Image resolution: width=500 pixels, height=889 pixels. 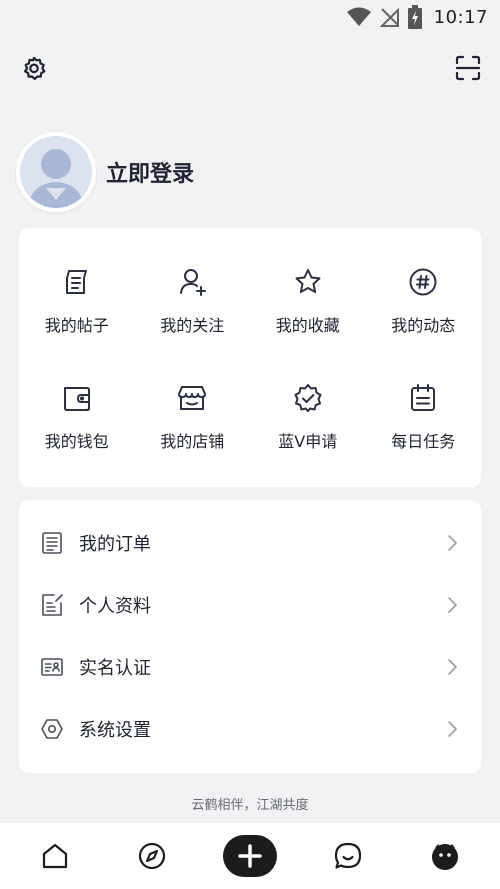 I want to click on compass-icon, so click(x=152, y=856).